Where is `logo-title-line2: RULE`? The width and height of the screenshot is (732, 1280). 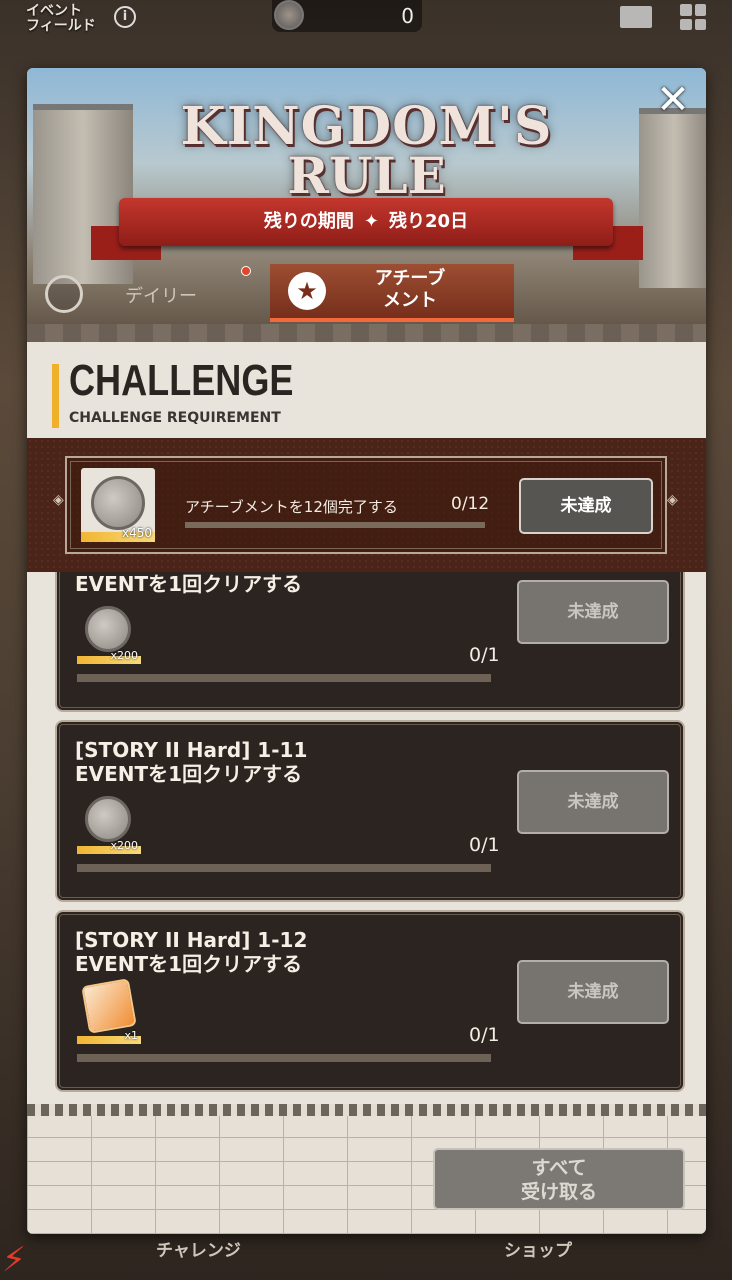 logo-title-line2: RULE is located at coordinates (366, 175).